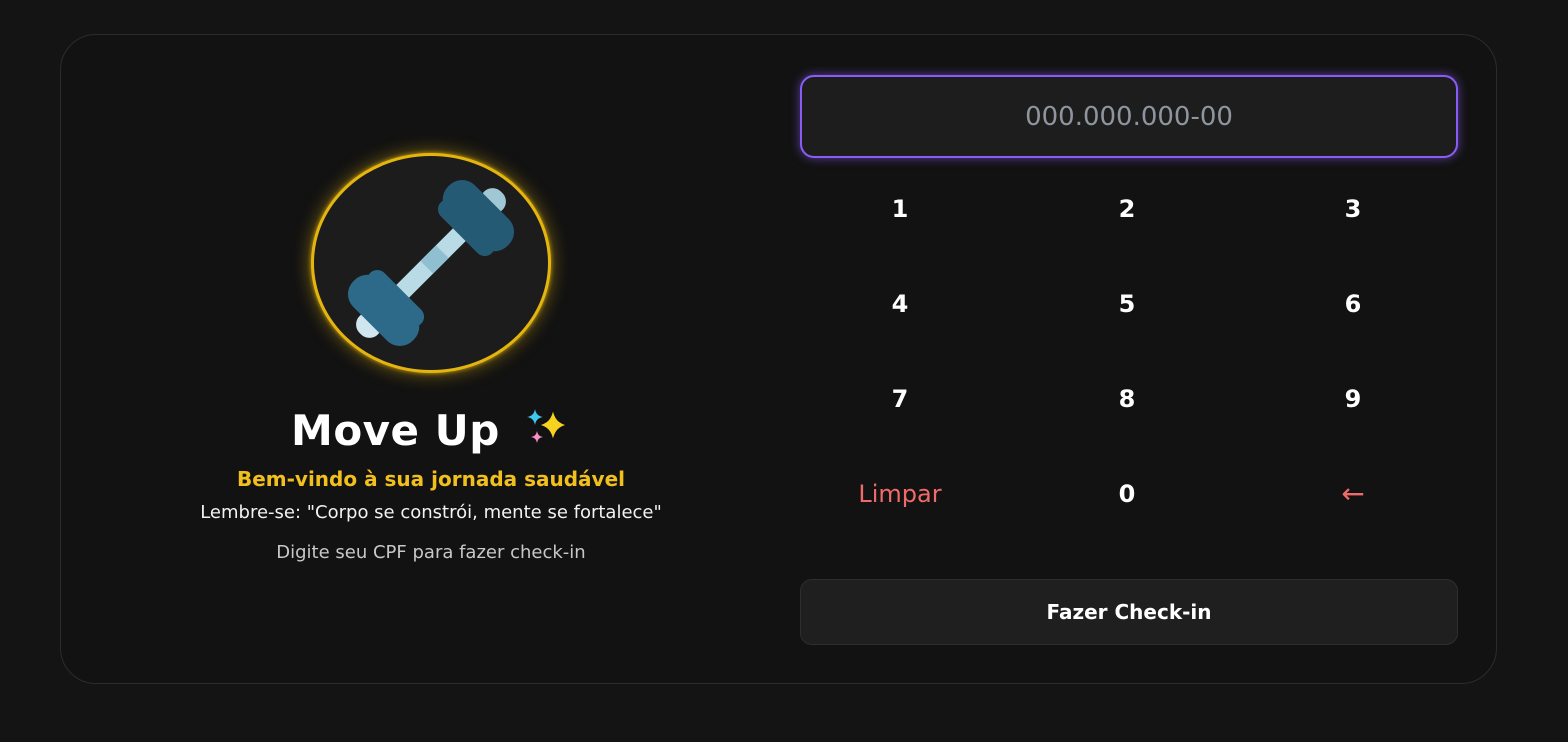  I want to click on key-4: 4, so click(900, 304).